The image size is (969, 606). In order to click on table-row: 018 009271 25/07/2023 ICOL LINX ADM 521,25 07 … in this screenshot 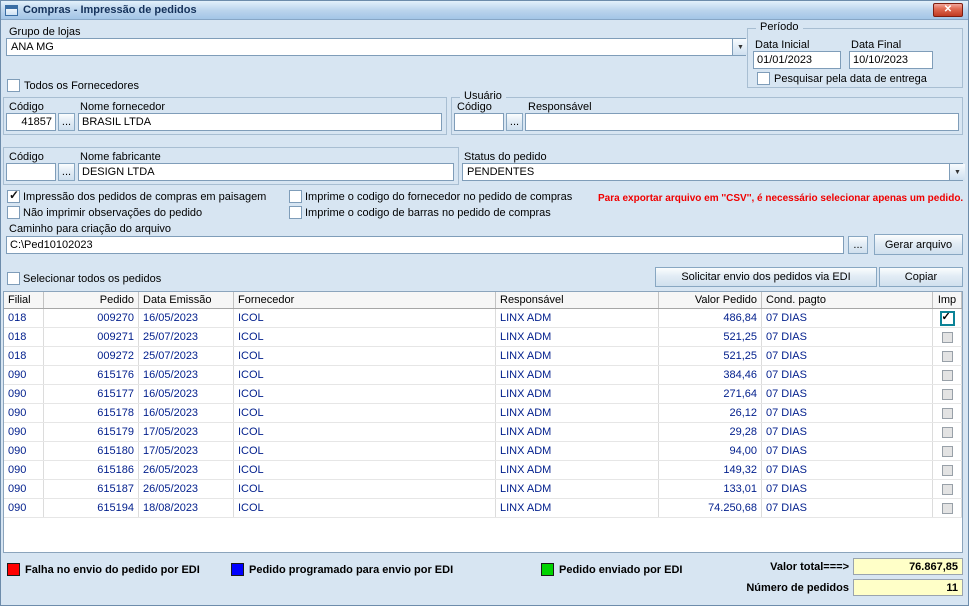, I will do `click(483, 337)`.